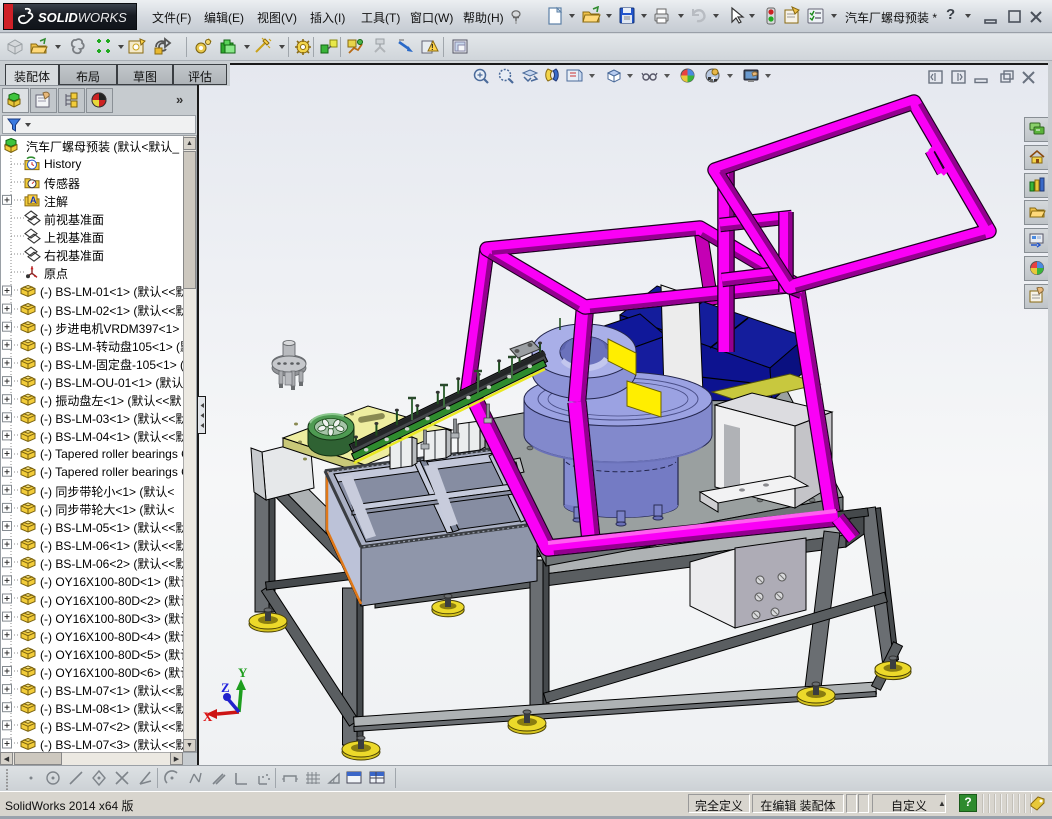  Describe the element at coordinates (225, 687) in the screenshot. I see `svg-text: Z` at that location.